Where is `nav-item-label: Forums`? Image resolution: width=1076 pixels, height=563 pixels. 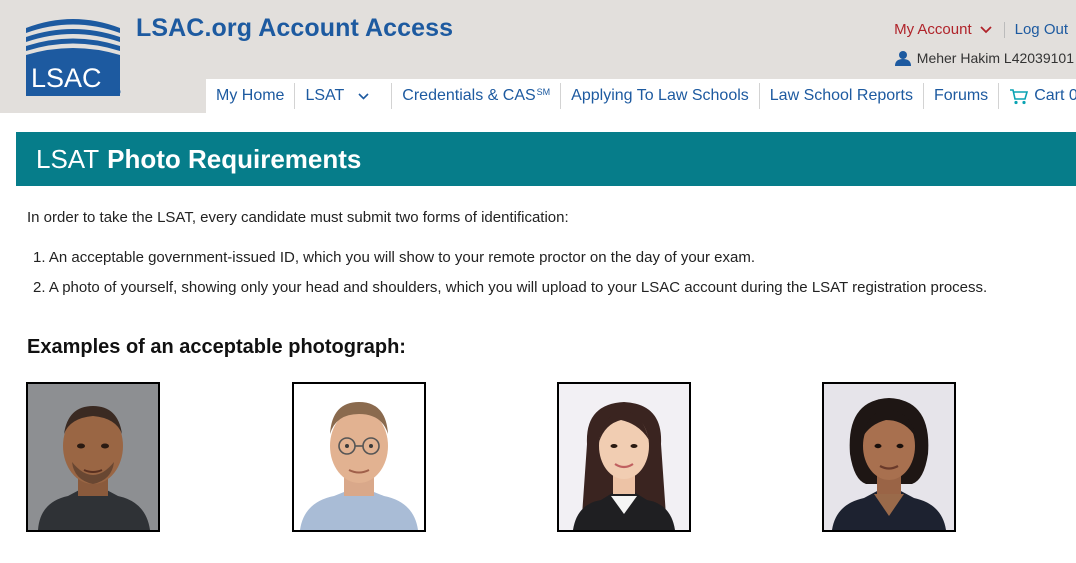
nav-item-label: Forums is located at coordinates (961, 95).